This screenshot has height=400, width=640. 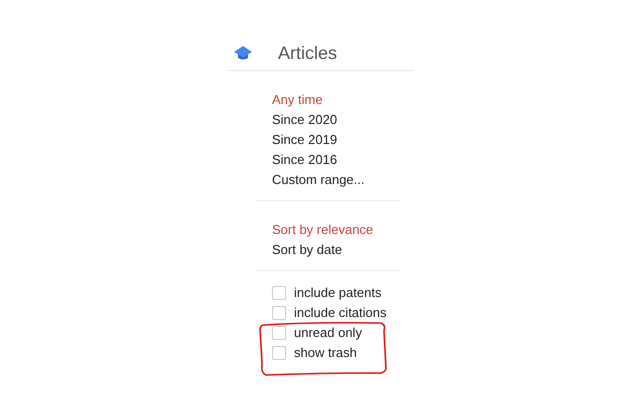 What do you see at coordinates (243, 53) in the screenshot?
I see `scholar-cap-icon` at bounding box center [243, 53].